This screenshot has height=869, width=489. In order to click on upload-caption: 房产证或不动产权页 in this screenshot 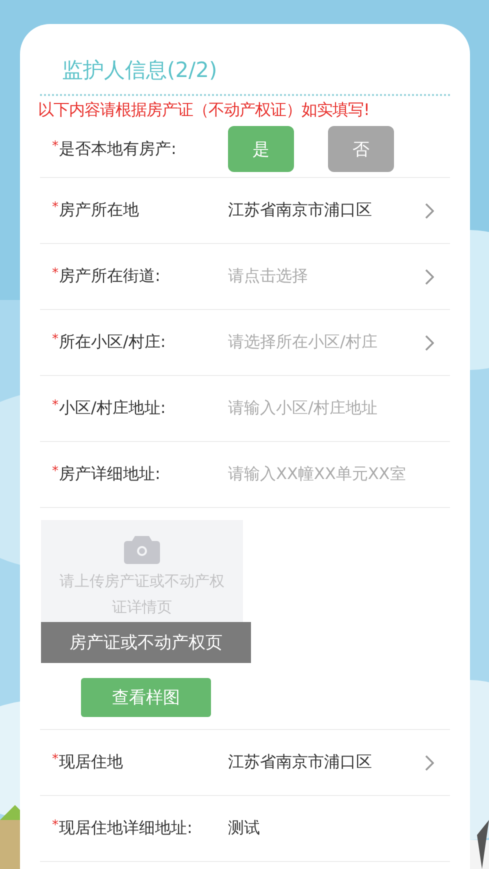, I will do `click(146, 642)`.